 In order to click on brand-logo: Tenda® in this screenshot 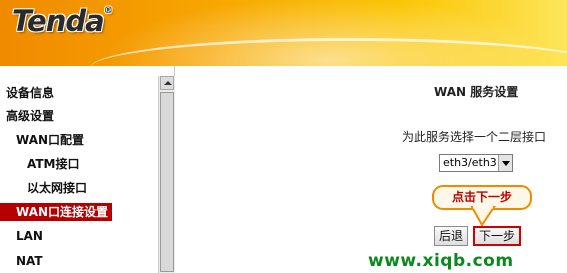, I will do `click(62, 21)`.